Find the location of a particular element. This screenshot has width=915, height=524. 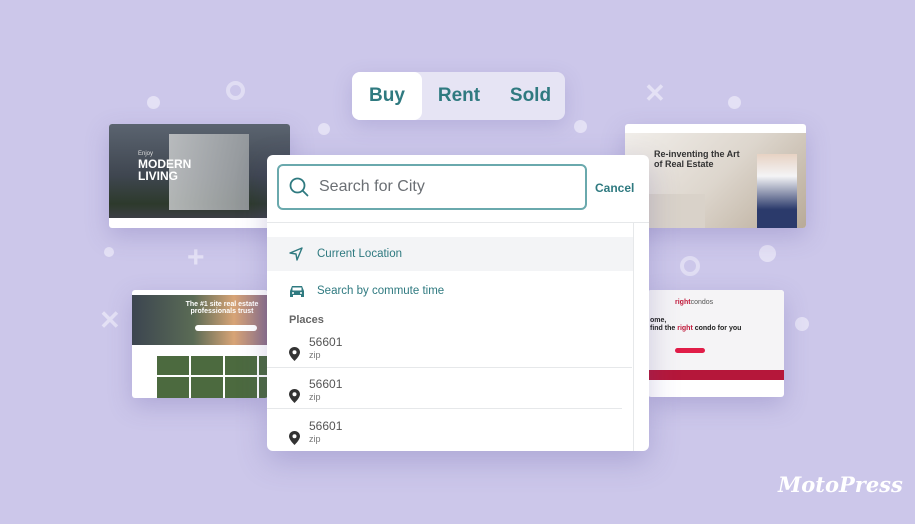

scrollbar-track is located at coordinates (633, 336).